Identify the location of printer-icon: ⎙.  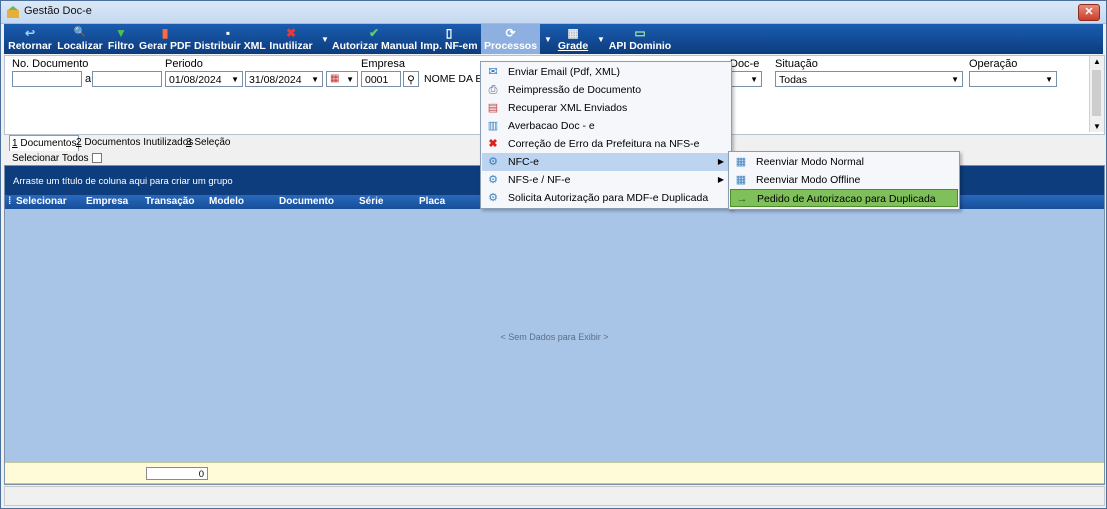
(493, 90).